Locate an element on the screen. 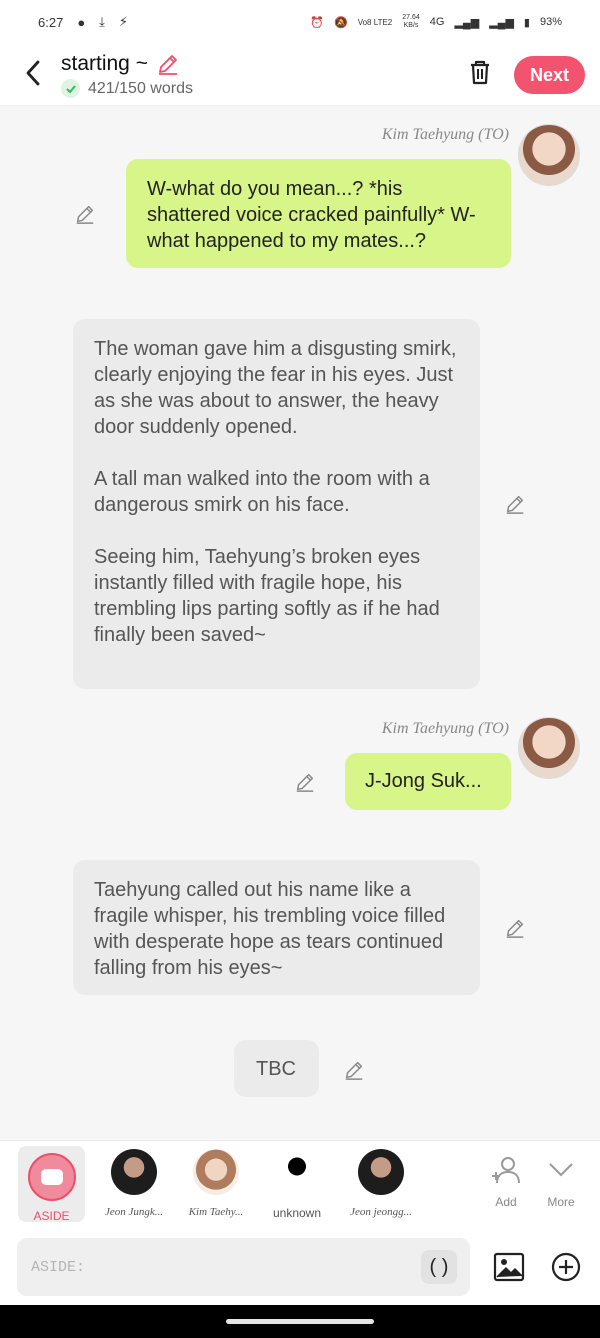 This screenshot has height=1338, width=600. message-input is located at coordinates (221, 1267).